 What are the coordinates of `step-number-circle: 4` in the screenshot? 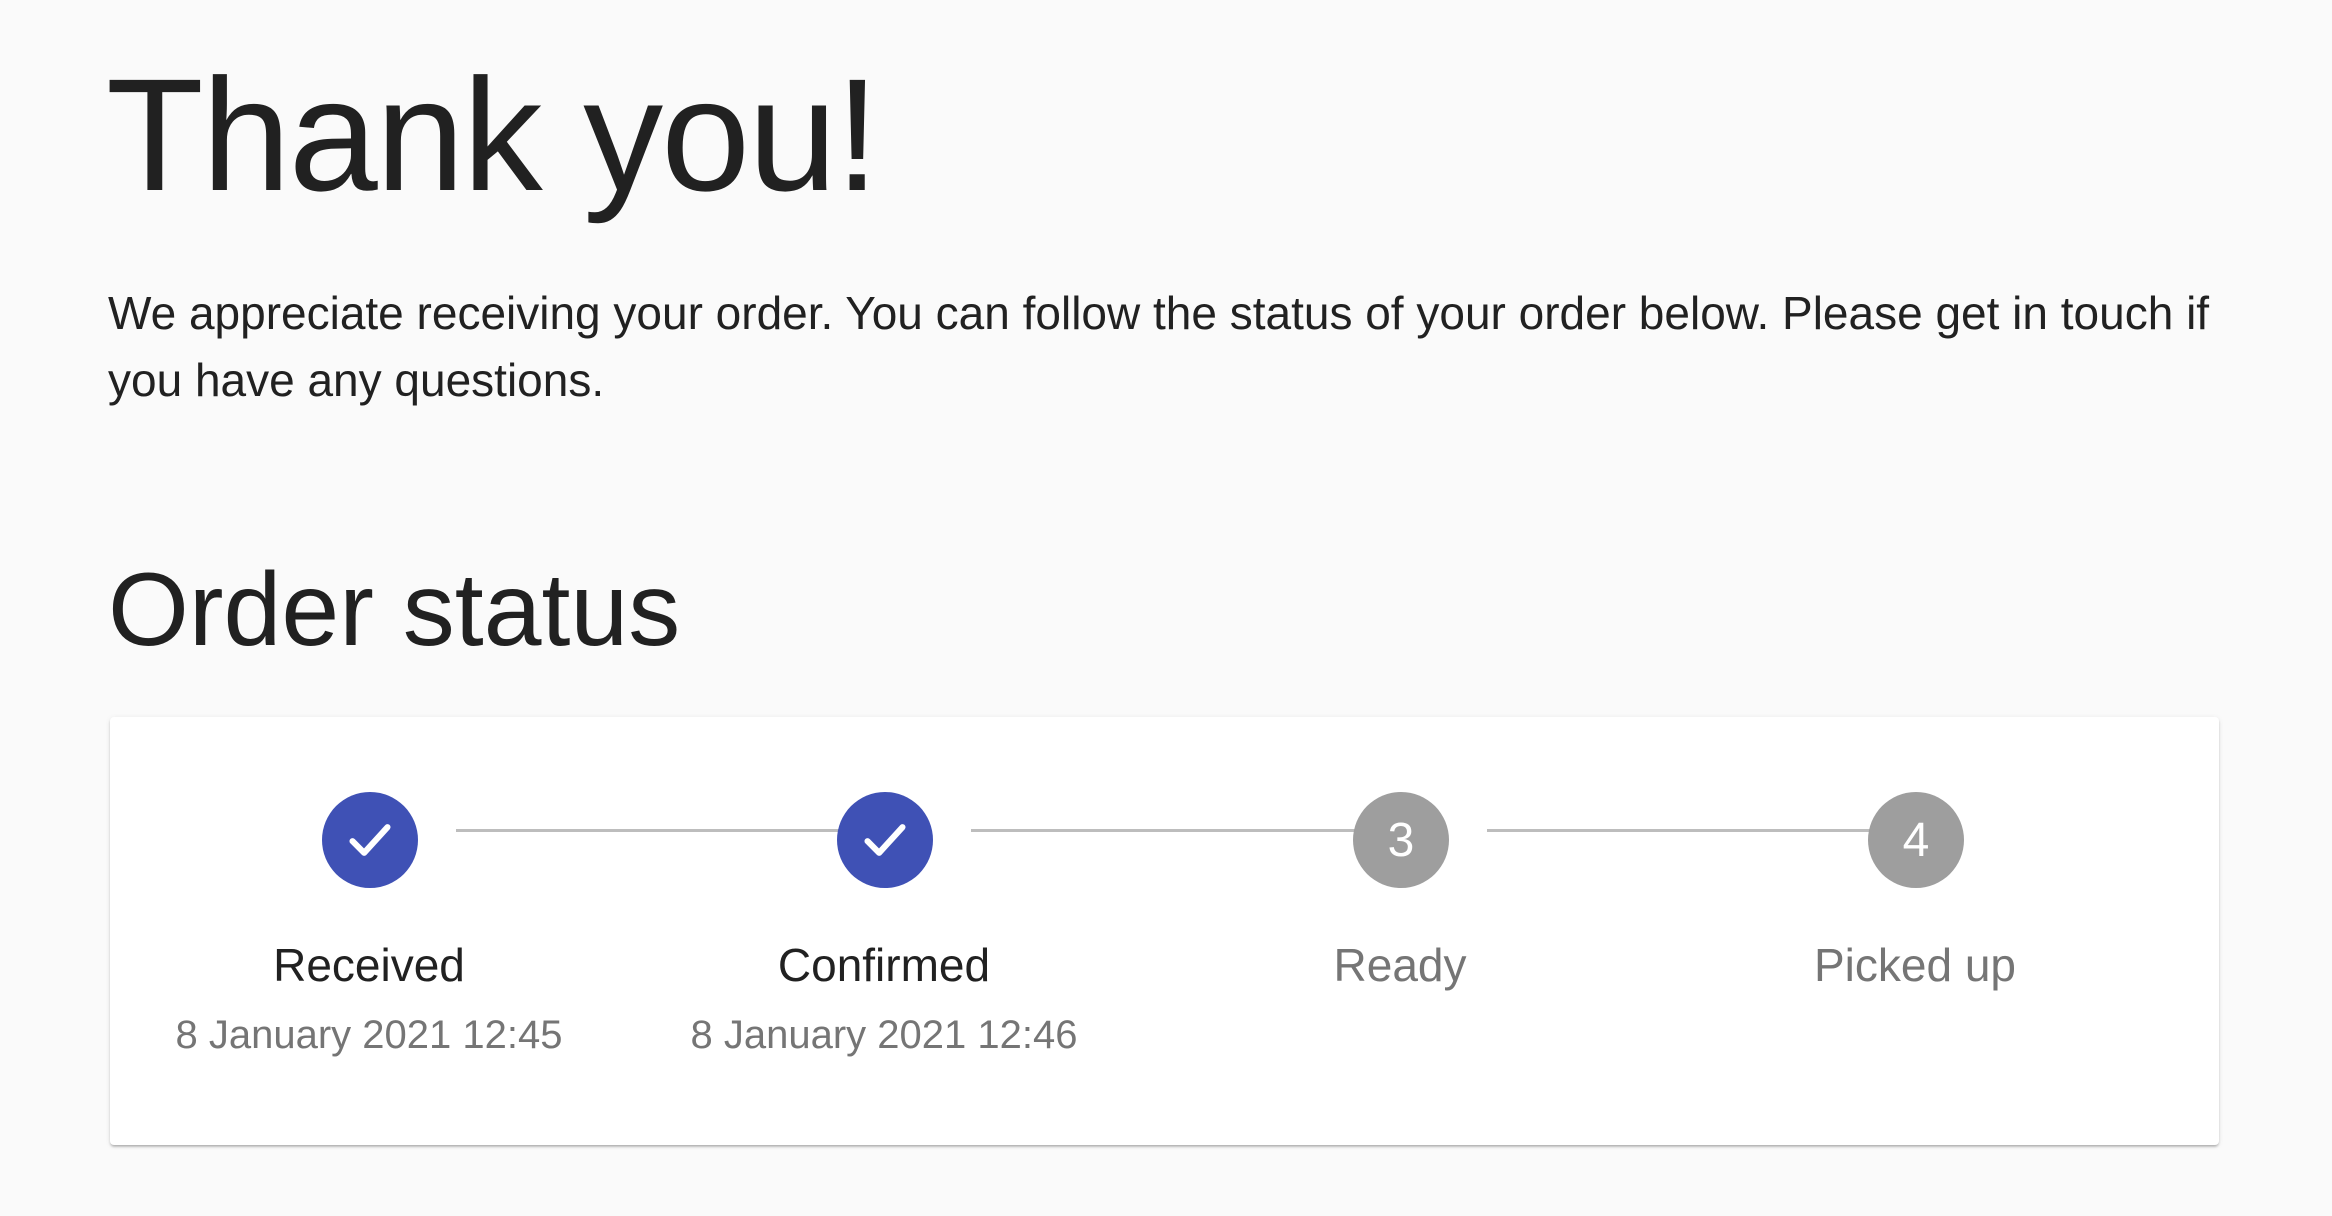 It's located at (1916, 840).